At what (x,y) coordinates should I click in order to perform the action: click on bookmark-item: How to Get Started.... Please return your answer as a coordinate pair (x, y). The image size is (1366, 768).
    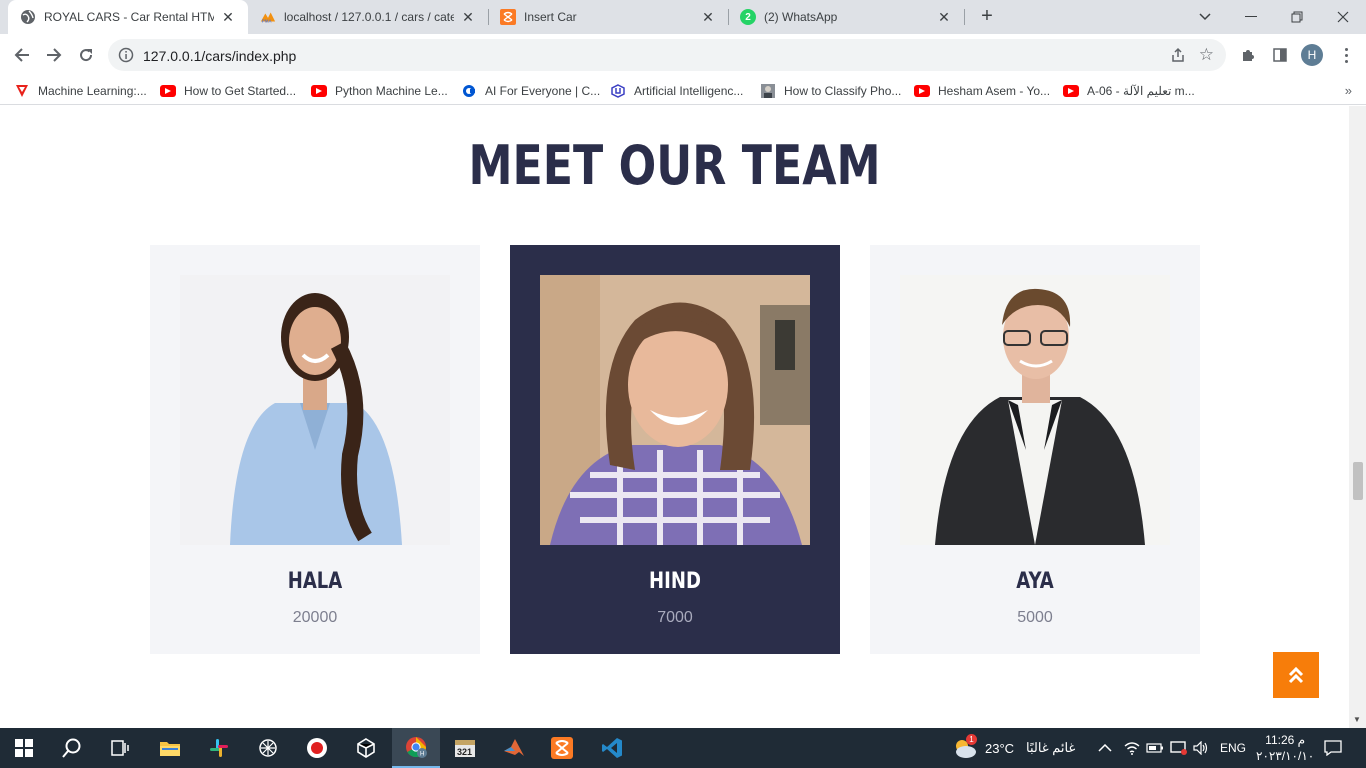
    Looking at the image, I should click on (228, 91).